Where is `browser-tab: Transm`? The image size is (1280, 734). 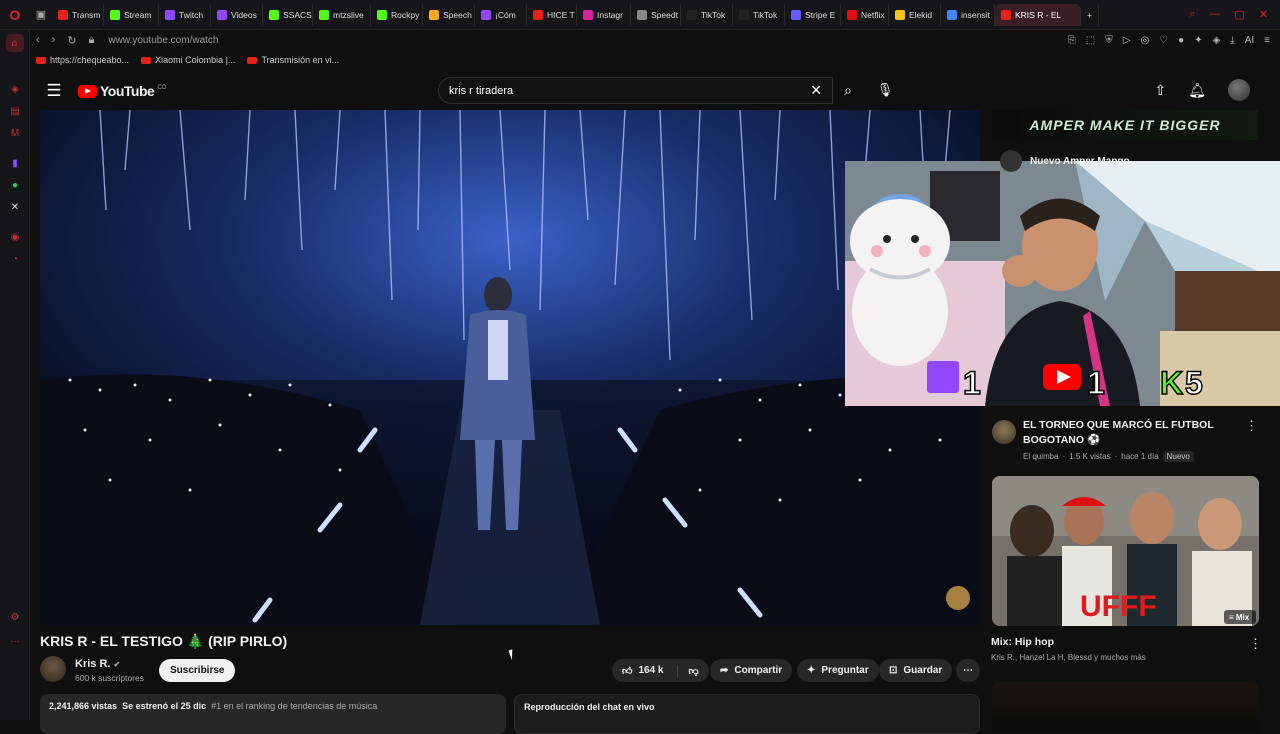
browser-tab: Transm is located at coordinates (78, 14).